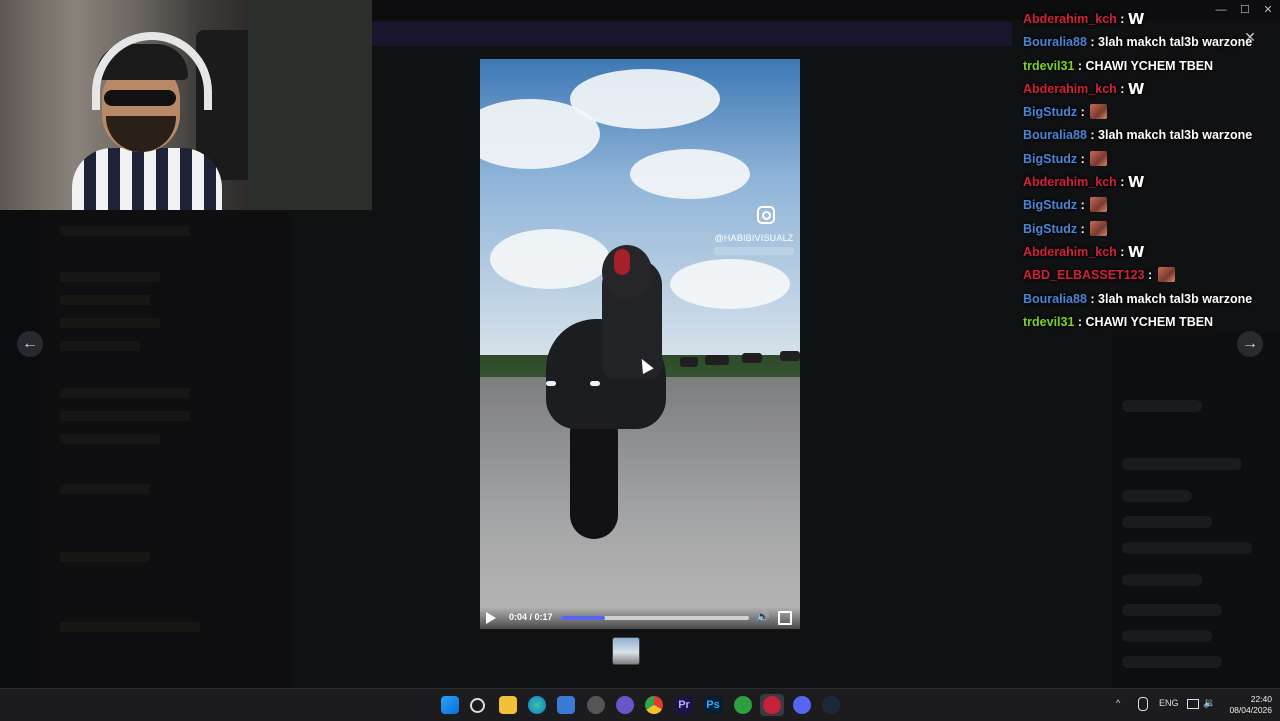  I want to click on speaker-icon: 🔉, so click(1209, 703).